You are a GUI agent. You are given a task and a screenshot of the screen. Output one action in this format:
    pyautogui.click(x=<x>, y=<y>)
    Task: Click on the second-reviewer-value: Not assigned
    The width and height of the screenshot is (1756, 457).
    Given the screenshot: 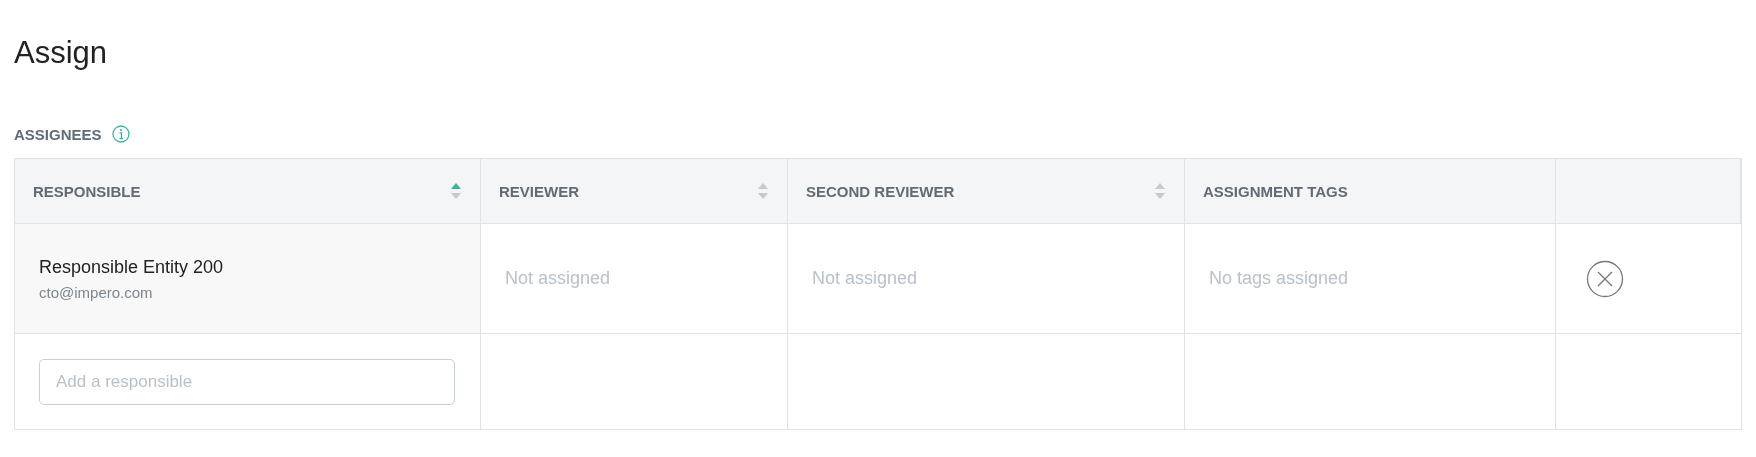 What is the action you would take?
    pyautogui.click(x=865, y=278)
    